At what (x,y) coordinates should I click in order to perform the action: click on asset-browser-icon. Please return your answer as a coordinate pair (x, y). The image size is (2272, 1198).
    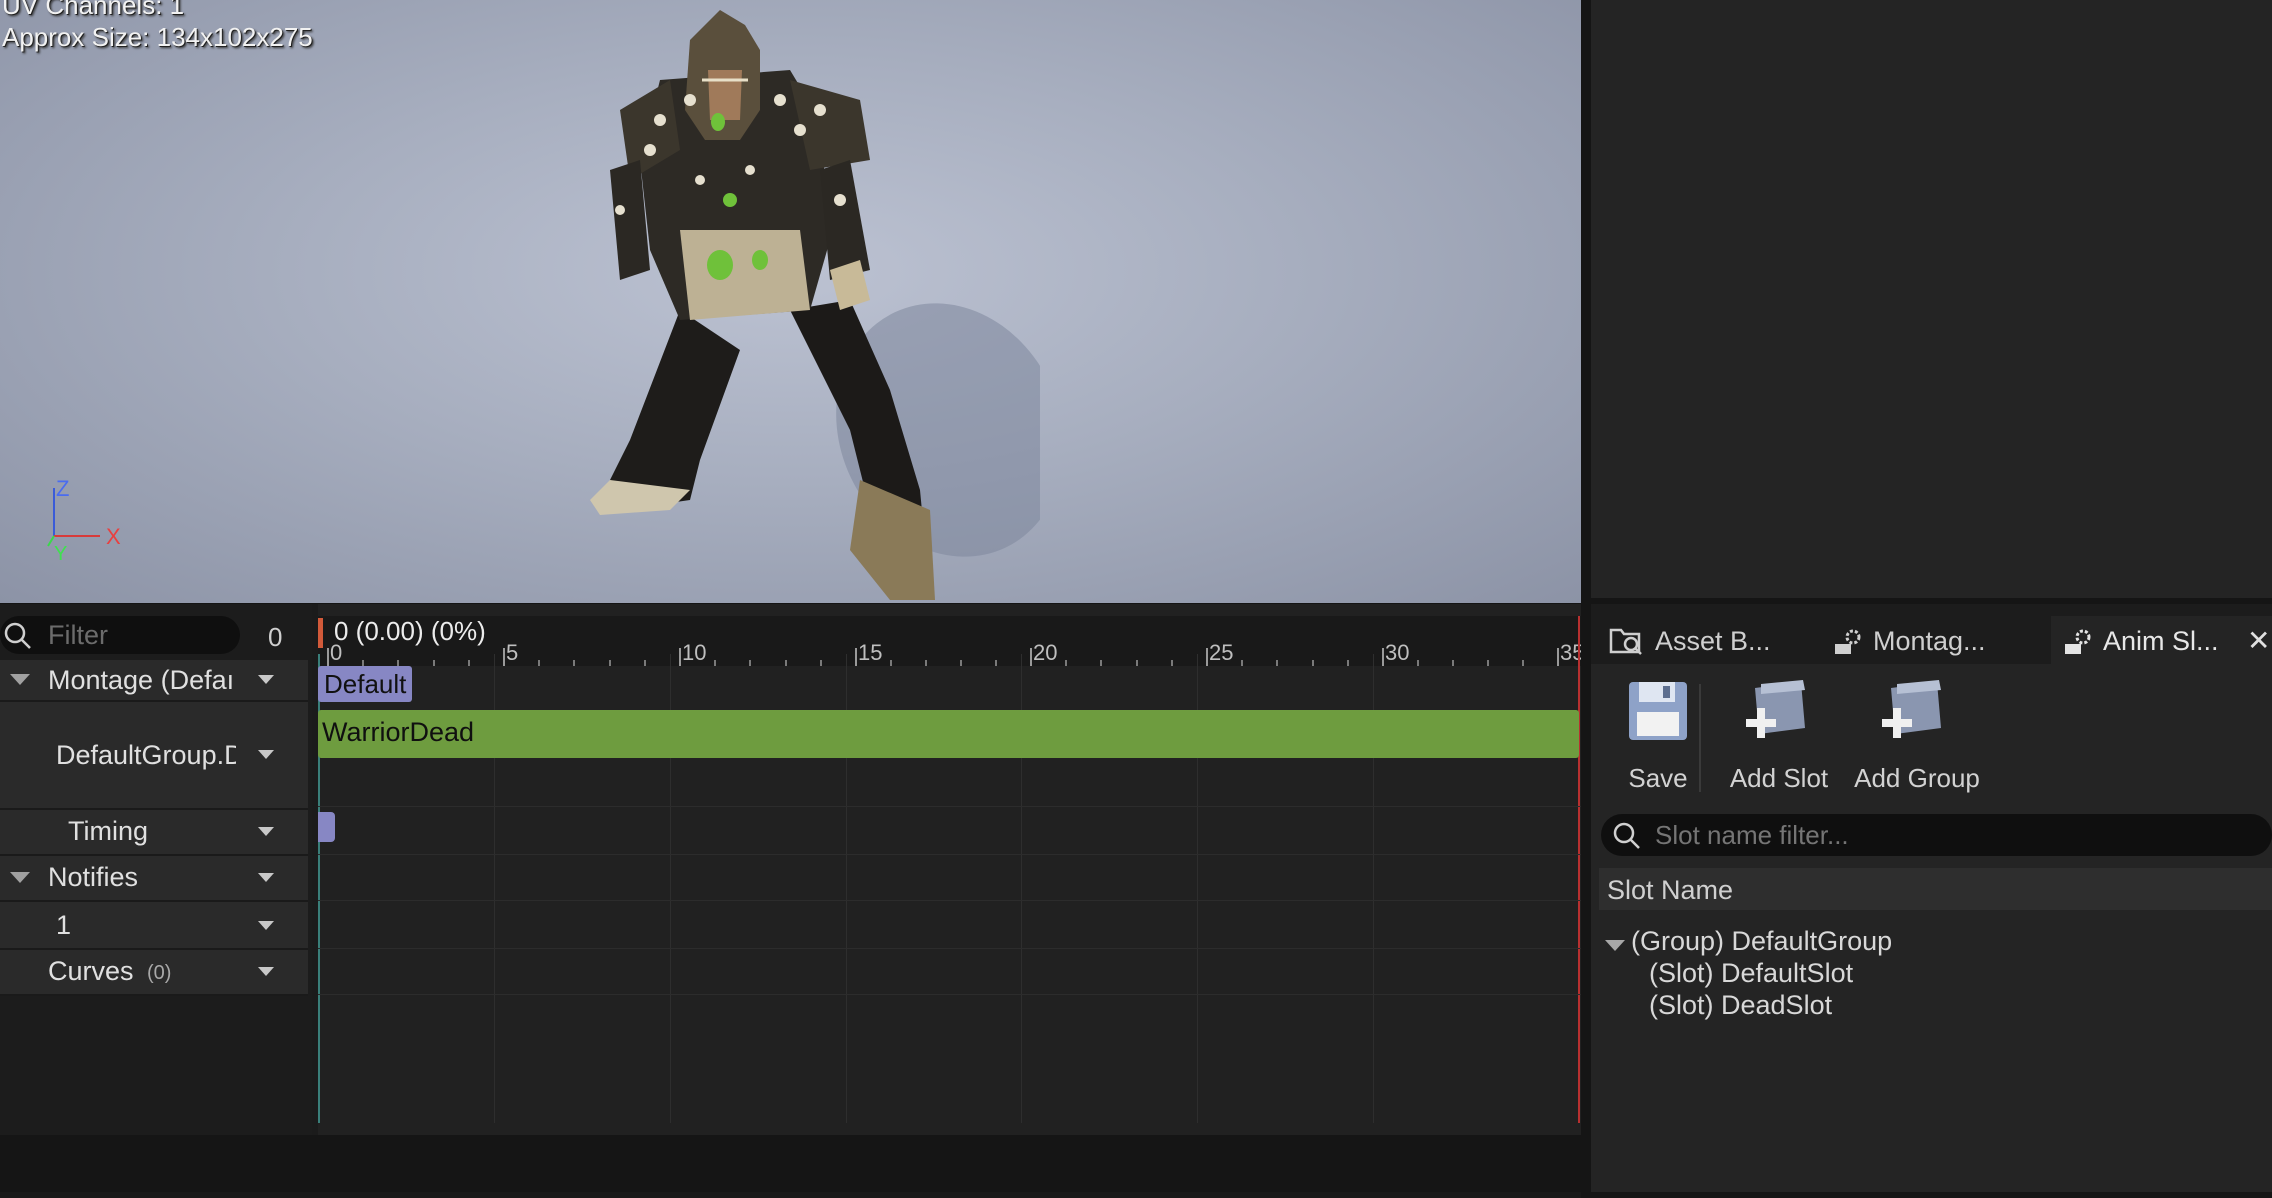
    Looking at the image, I should click on (1625, 641).